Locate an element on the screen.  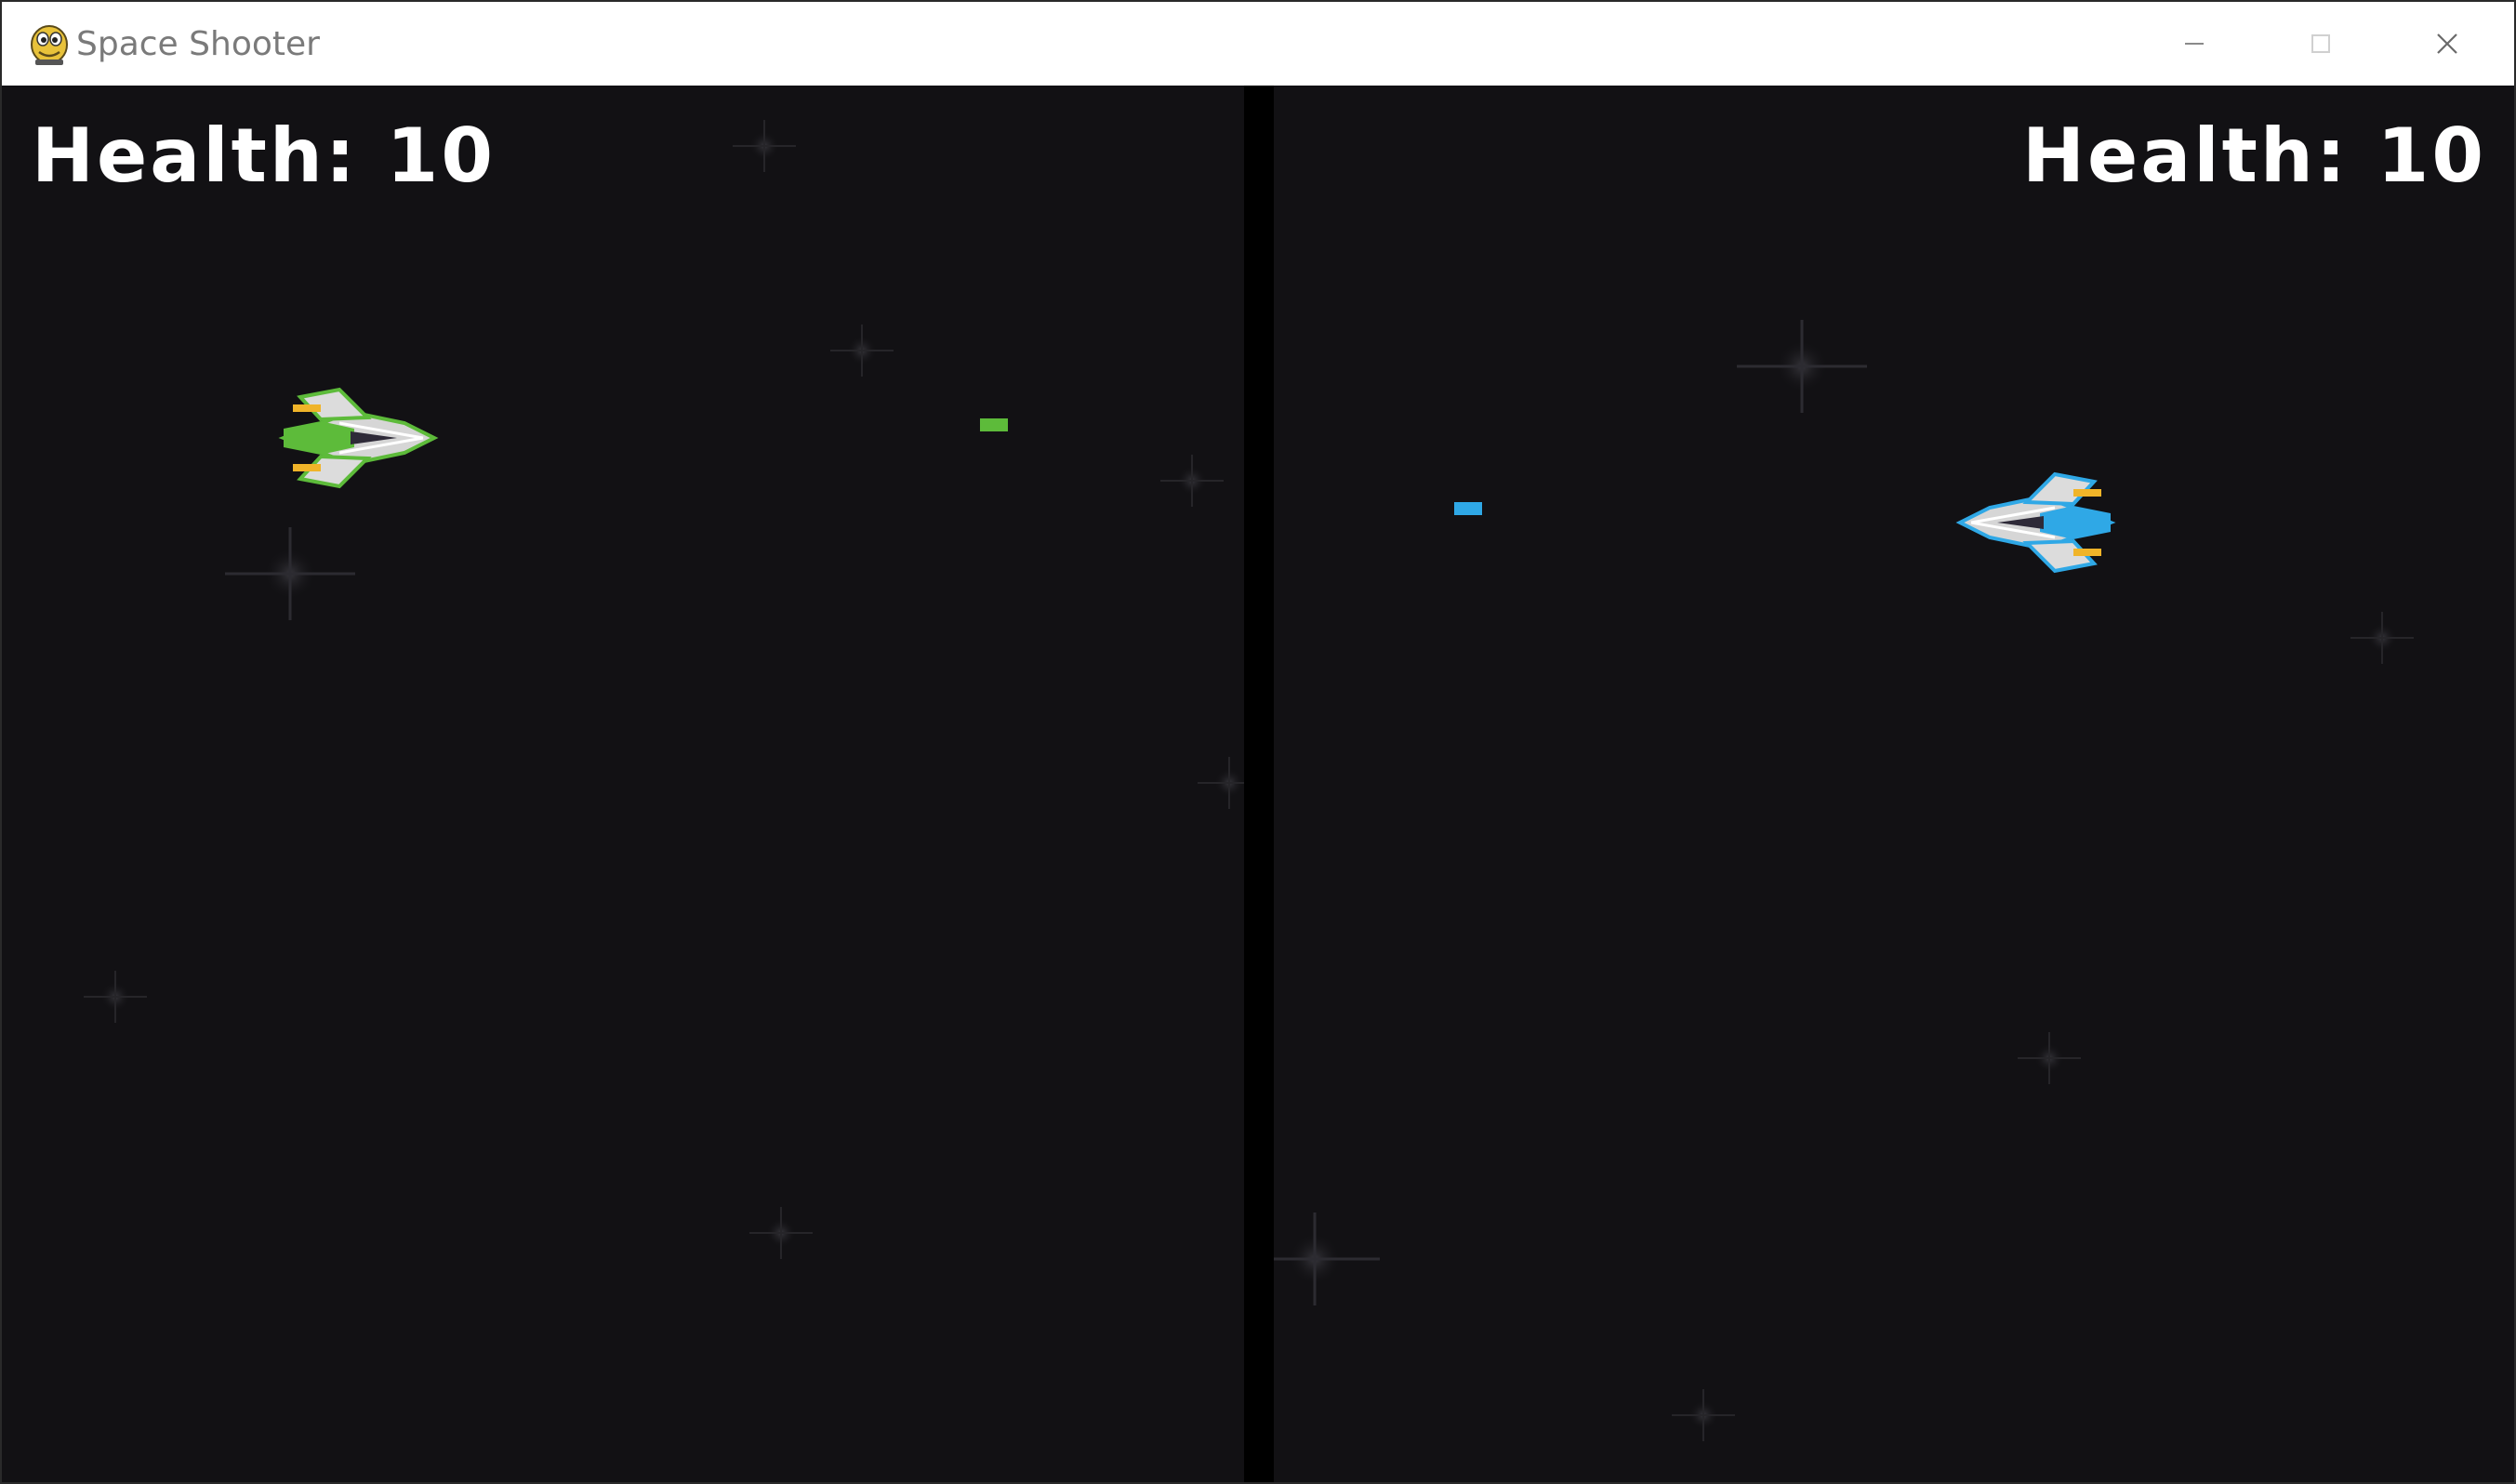
minimize-icon is located at coordinates (2194, 44).